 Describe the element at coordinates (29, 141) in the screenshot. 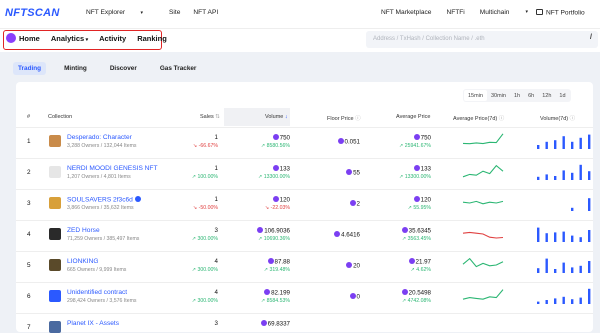

I see `rank-cell: 1` at that location.